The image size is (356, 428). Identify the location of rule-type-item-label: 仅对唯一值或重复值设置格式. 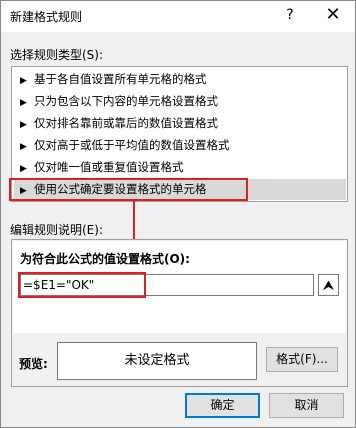
(109, 167).